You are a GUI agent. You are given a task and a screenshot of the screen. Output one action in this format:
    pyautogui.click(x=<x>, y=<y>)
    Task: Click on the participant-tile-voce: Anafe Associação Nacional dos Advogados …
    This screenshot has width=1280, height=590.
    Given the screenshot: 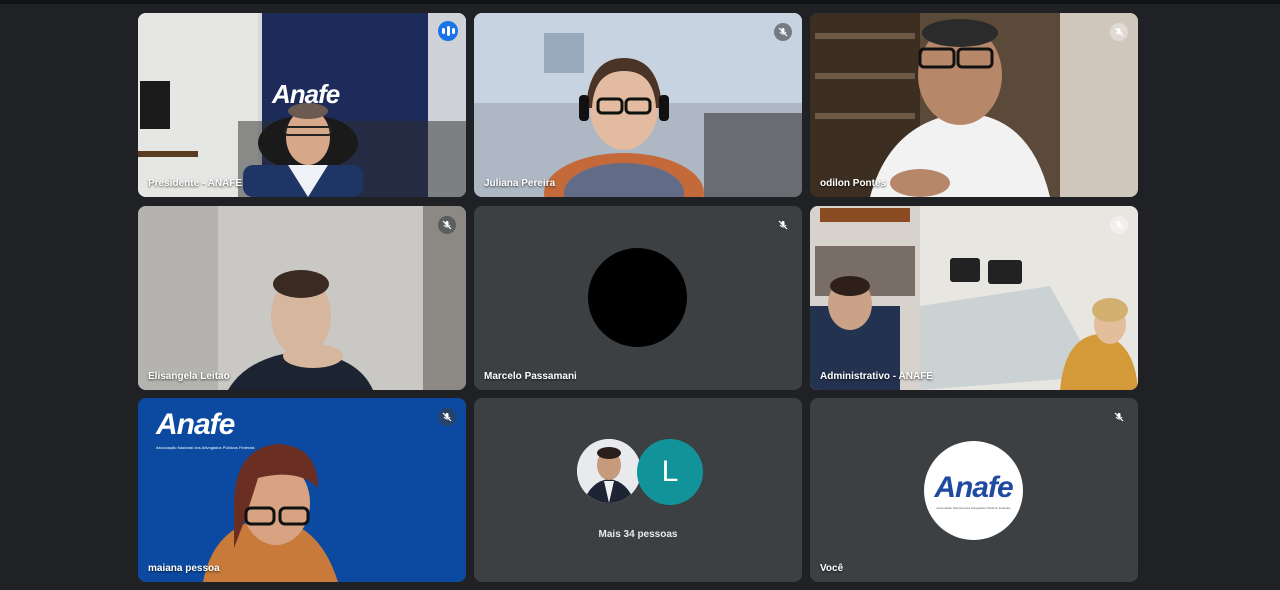 What is the action you would take?
    pyautogui.click(x=974, y=490)
    